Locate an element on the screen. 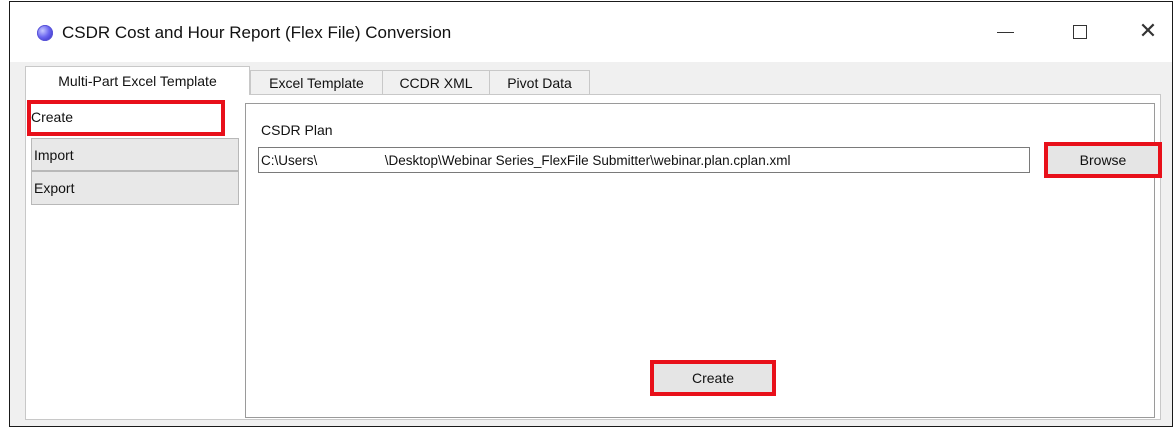 Image resolution: width=1175 pixels, height=428 pixels. tab-multi-part-excel-template: Multi-Part Excel Template is located at coordinates (137, 80).